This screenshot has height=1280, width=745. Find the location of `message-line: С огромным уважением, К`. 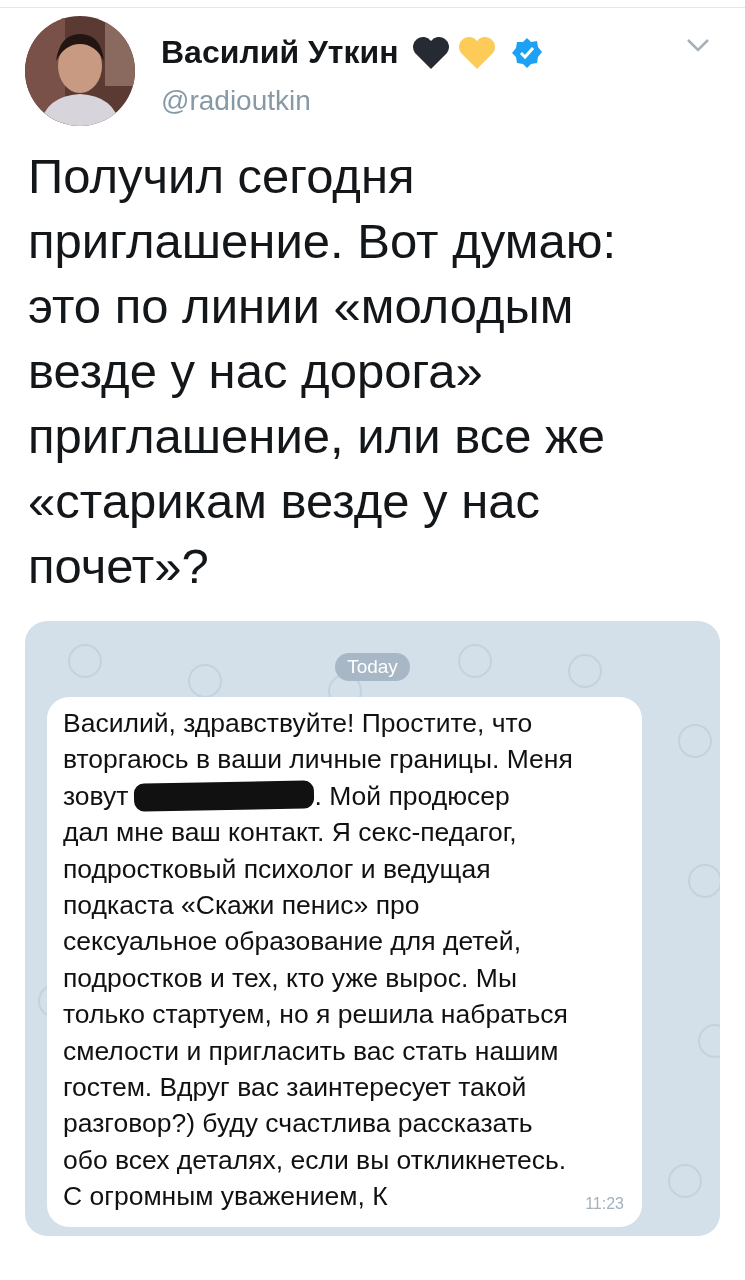

message-line: С огромным уважением, К is located at coordinates (225, 1197).